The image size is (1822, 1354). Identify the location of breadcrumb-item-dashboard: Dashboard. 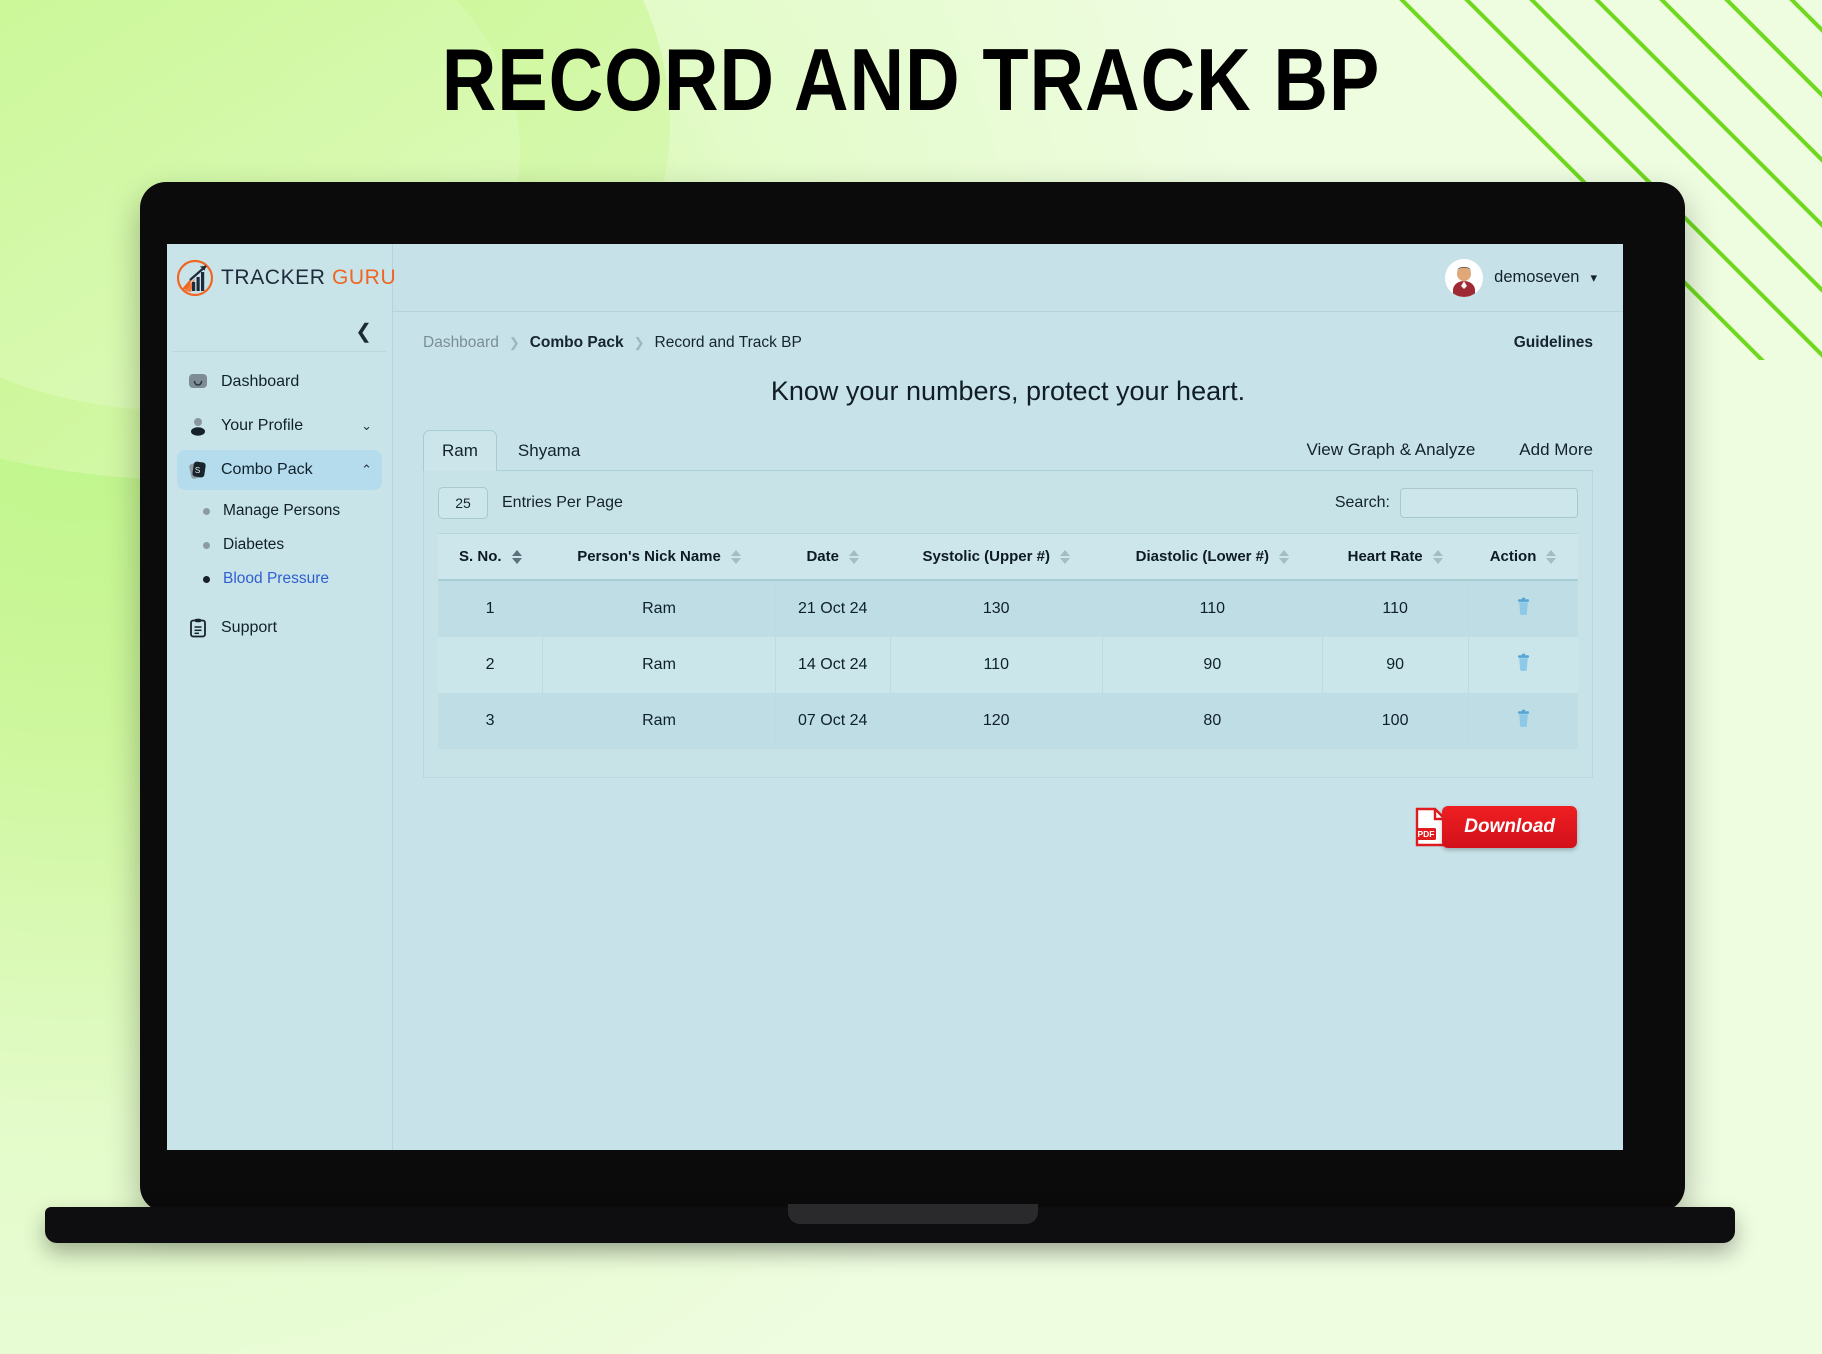
(461, 343).